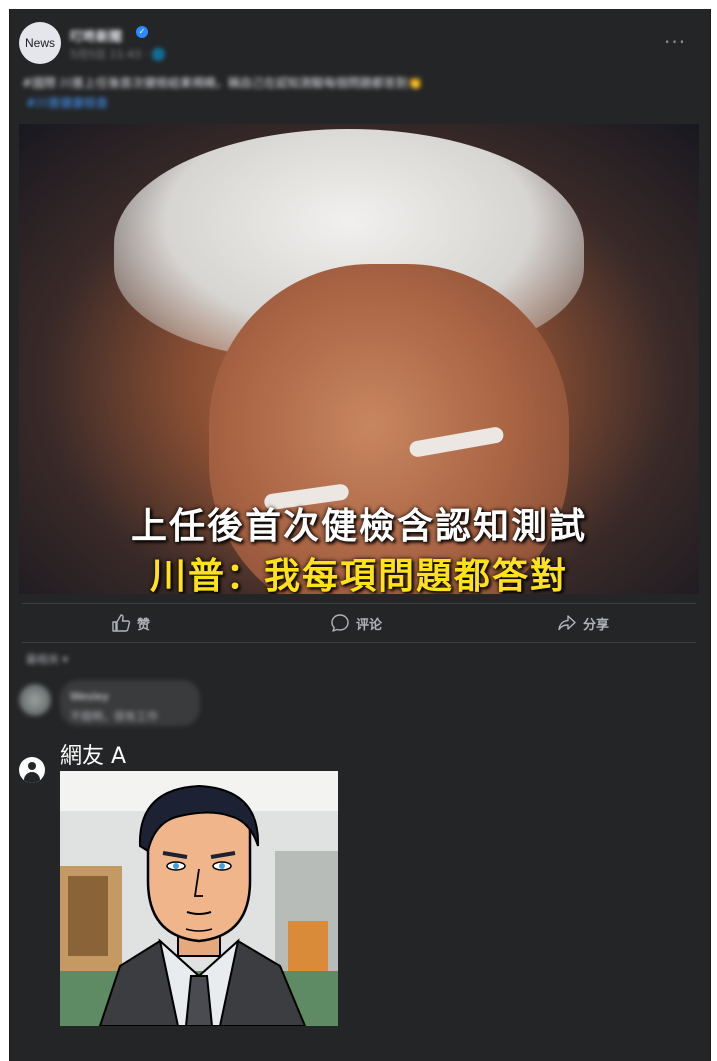  I want to click on post-timestamp: 5月5日 11:43 · 🌐, so click(117, 54).